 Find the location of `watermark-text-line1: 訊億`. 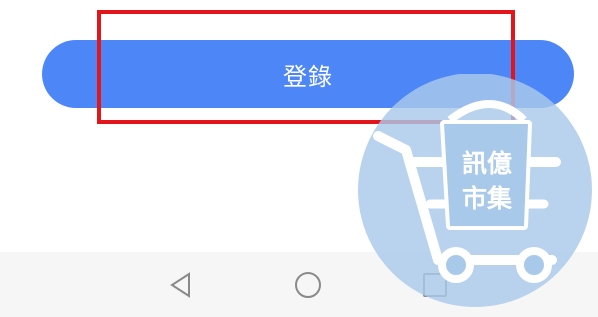

watermark-text-line1: 訊億 is located at coordinates (487, 163).